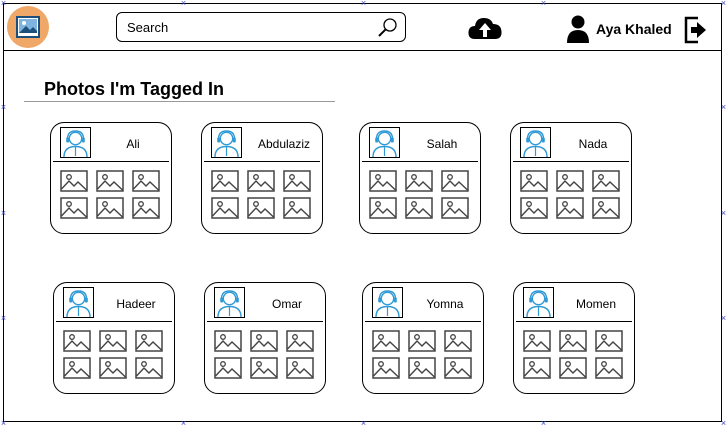  I want to click on tagged-person-card: Ali, so click(111, 178).